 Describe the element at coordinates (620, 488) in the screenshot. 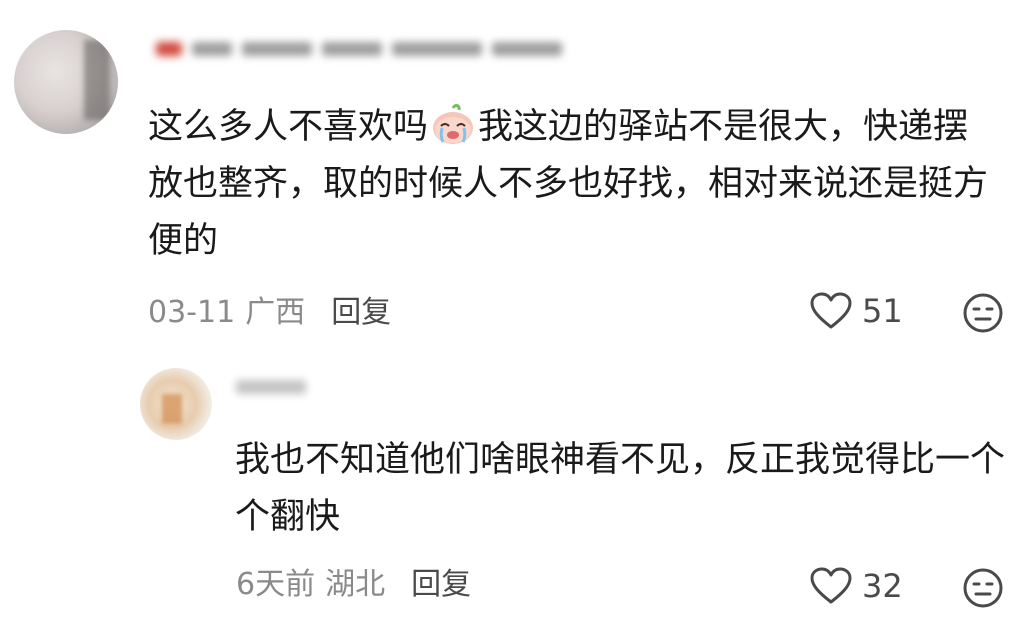

I see `reply-comment-text: 我也不知道他们啥眼神看不见，反正我觉得比一个个翻快` at that location.